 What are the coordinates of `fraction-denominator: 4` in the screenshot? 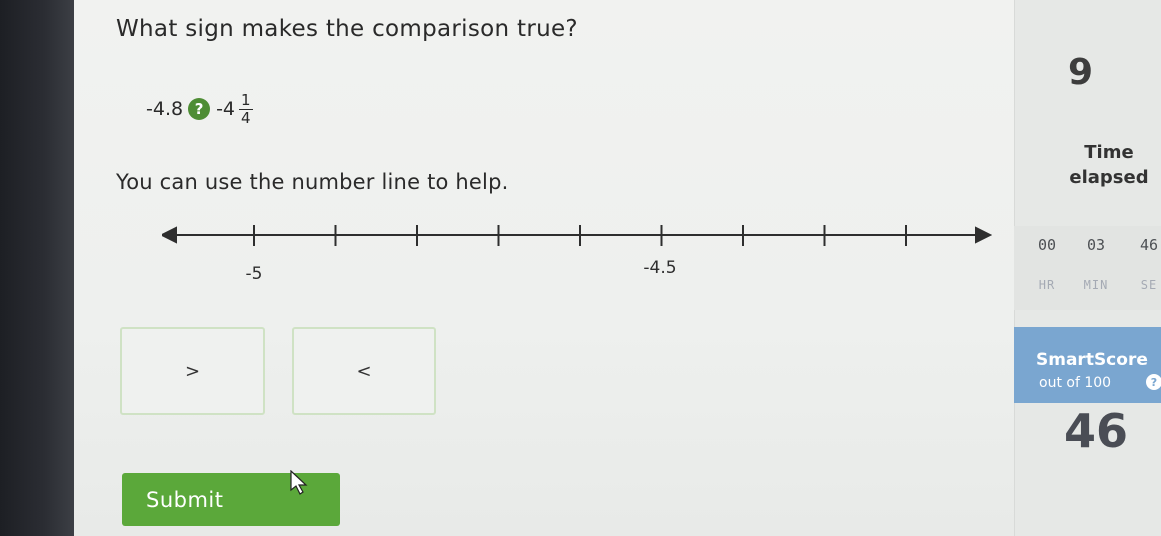 It's located at (246, 117).